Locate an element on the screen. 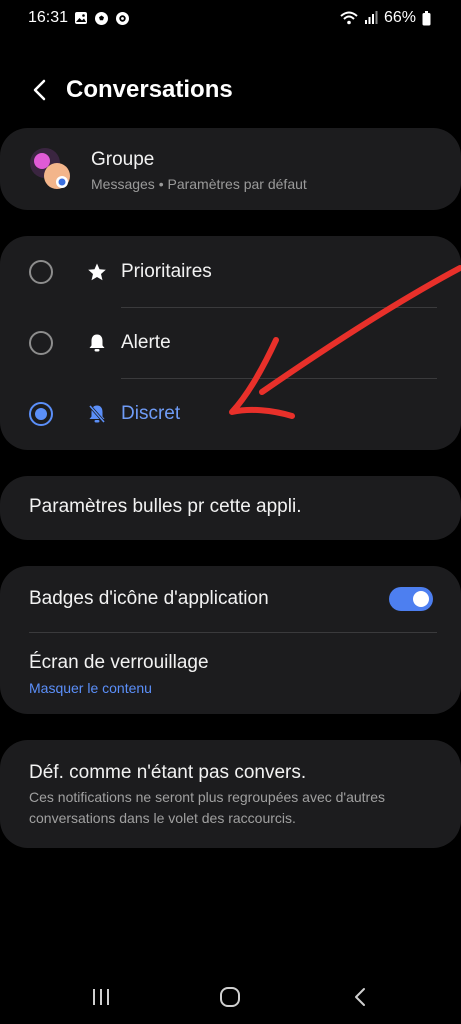 This screenshot has width=461, height=1024. option-alerte: Alerte is located at coordinates (230, 342).